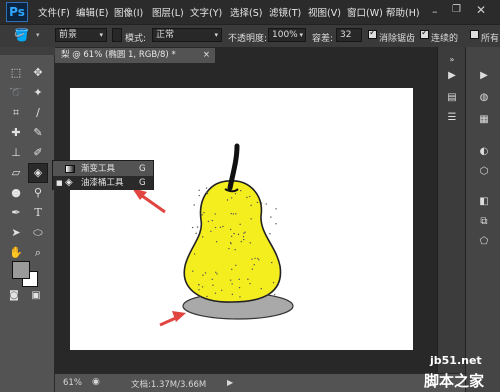 This screenshot has height=392, width=500. Describe the element at coordinates (484, 98) in the screenshot. I see `color-wheel-icon: ◍` at that location.